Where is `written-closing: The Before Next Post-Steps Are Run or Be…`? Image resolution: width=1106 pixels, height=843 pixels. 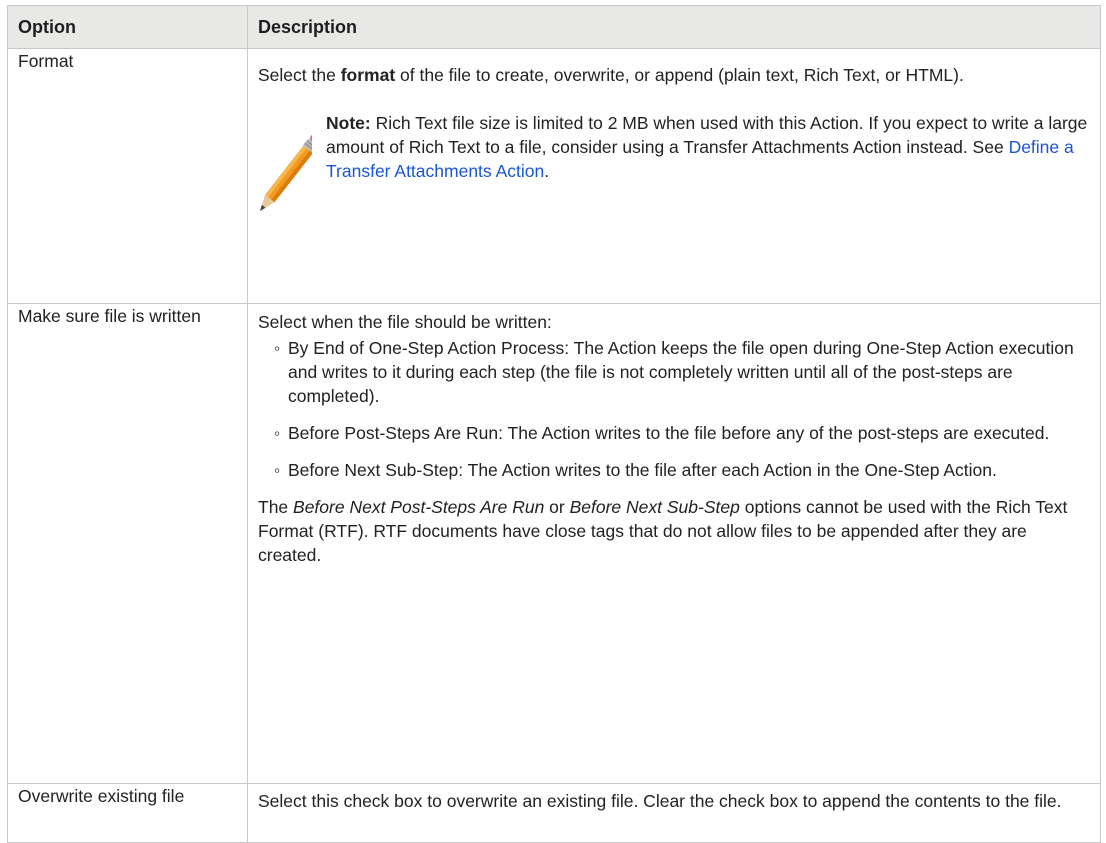
written-closing: The Before Next Post-Steps Are Run or Be… is located at coordinates (674, 531).